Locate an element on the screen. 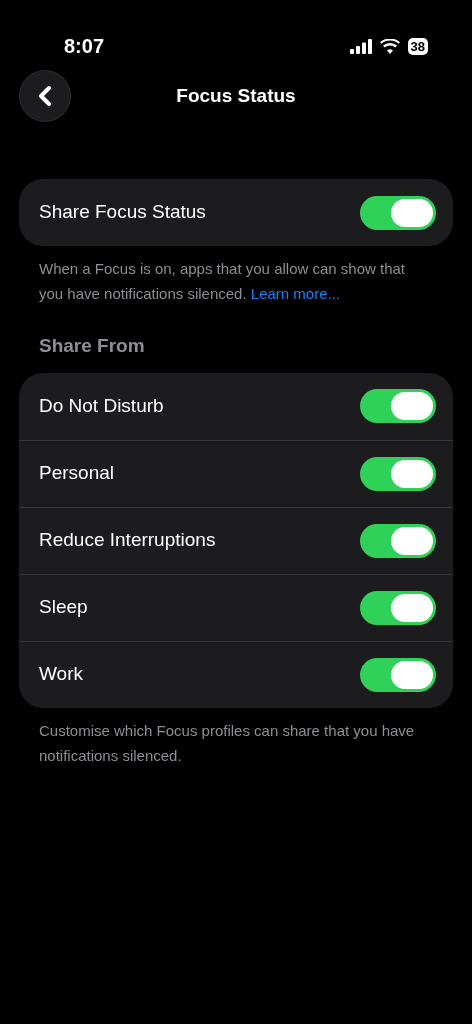  toggle-label: Share Focus Status is located at coordinates (122, 212).